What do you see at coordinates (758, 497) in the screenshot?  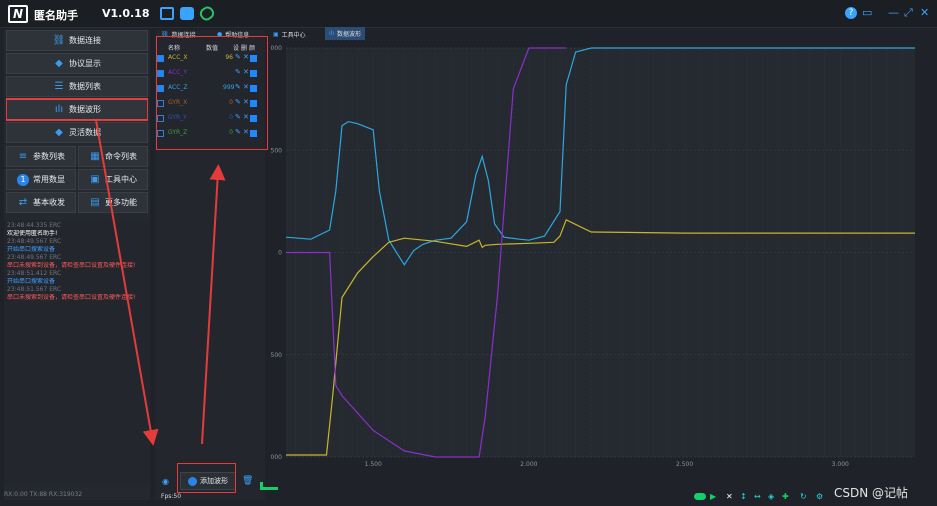 I see `horizontal-zoom-icon: ↔` at bounding box center [758, 497].